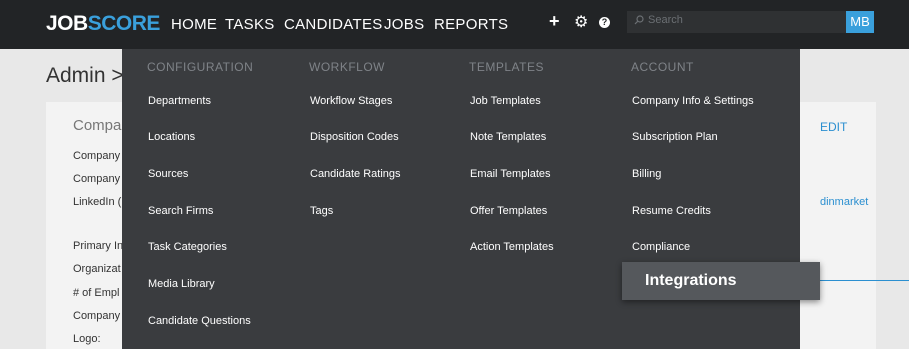  What do you see at coordinates (646, 174) in the screenshot?
I see `menu-item-billing: Billing` at bounding box center [646, 174].